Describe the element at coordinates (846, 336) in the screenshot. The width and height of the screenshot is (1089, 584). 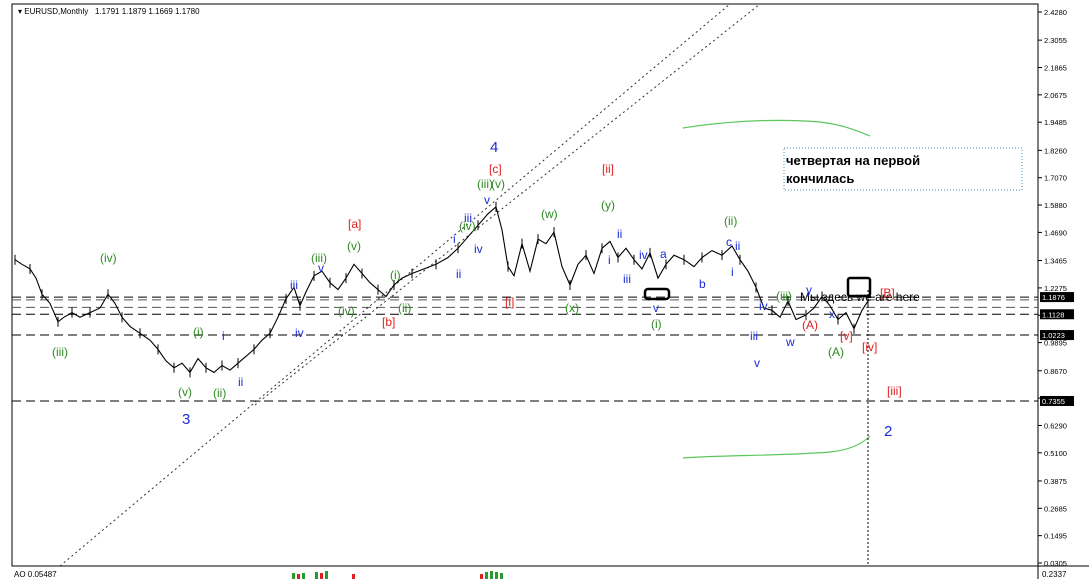
I see `wave-label: [v]` at that location.